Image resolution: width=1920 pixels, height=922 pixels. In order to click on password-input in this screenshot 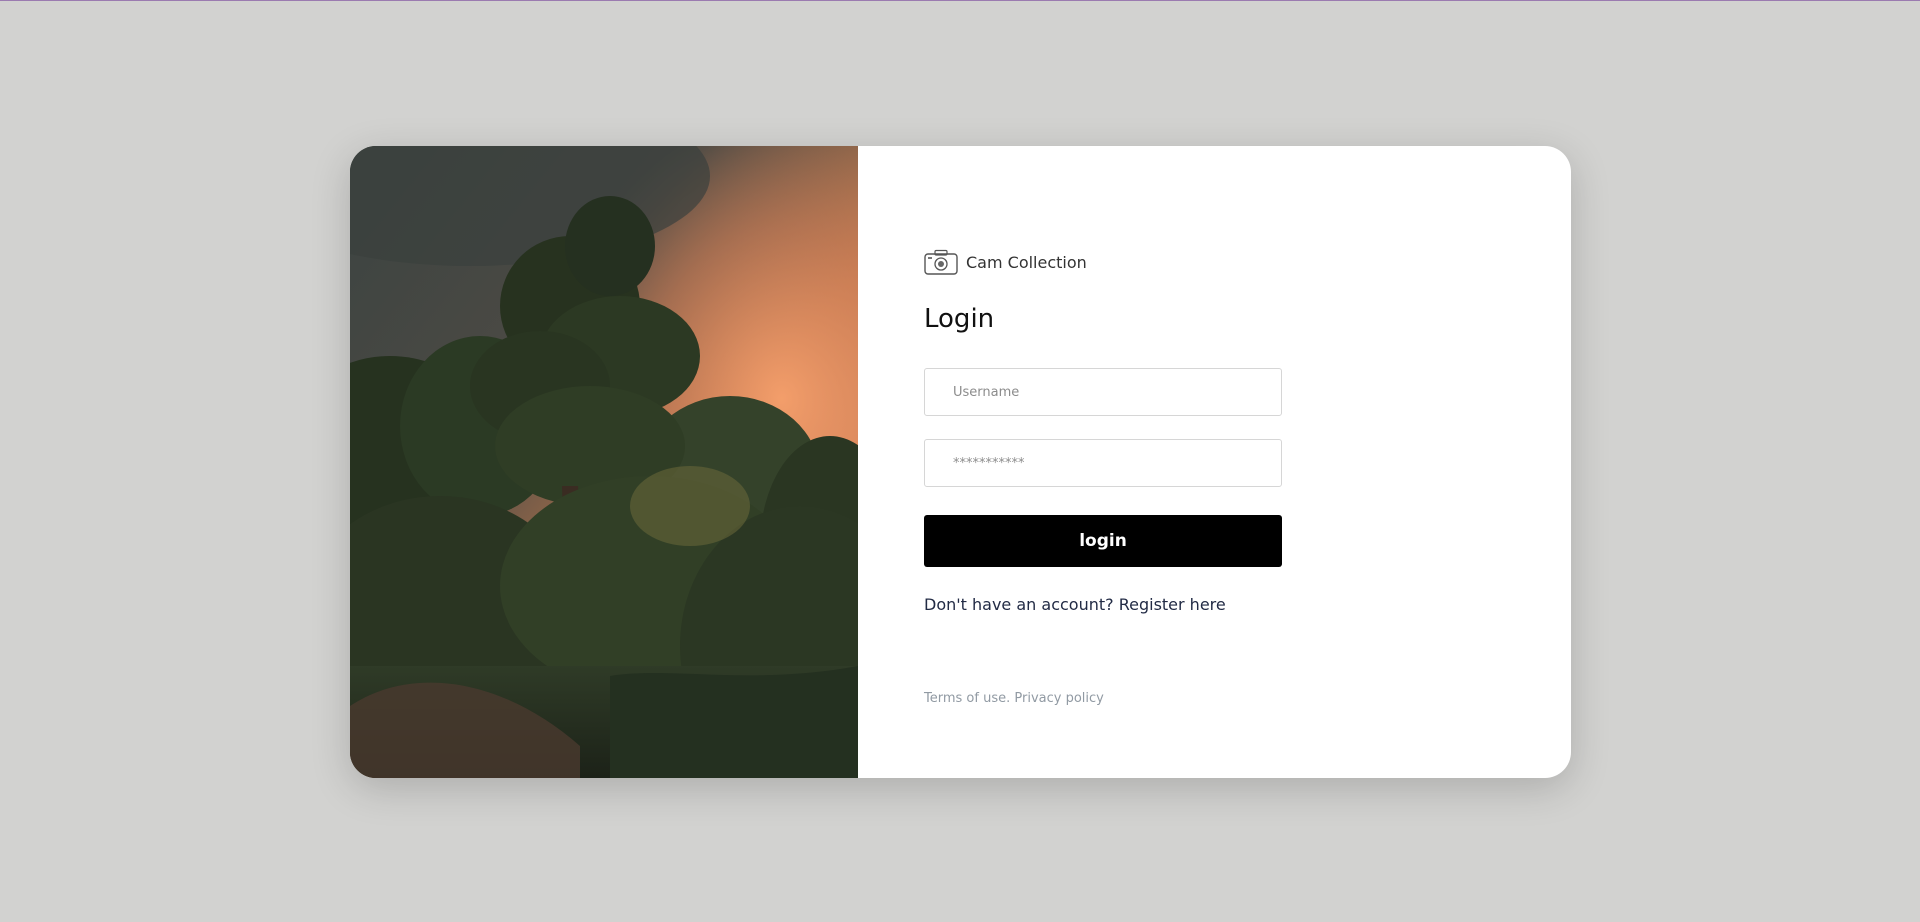, I will do `click(1103, 463)`.